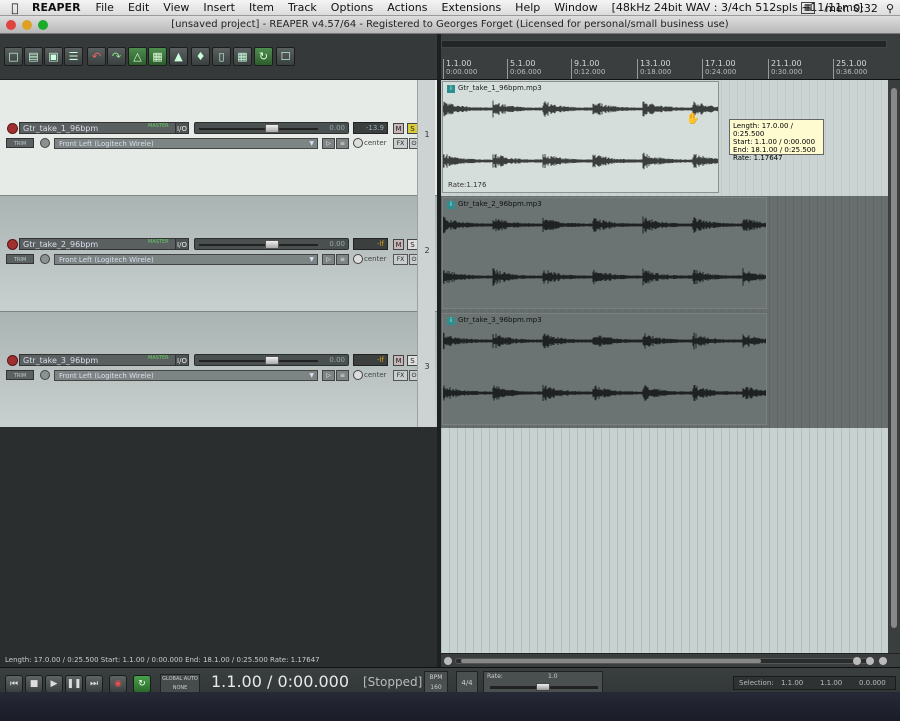  What do you see at coordinates (870, 661) in the screenshot?
I see `zoom-in-icon` at bounding box center [870, 661].